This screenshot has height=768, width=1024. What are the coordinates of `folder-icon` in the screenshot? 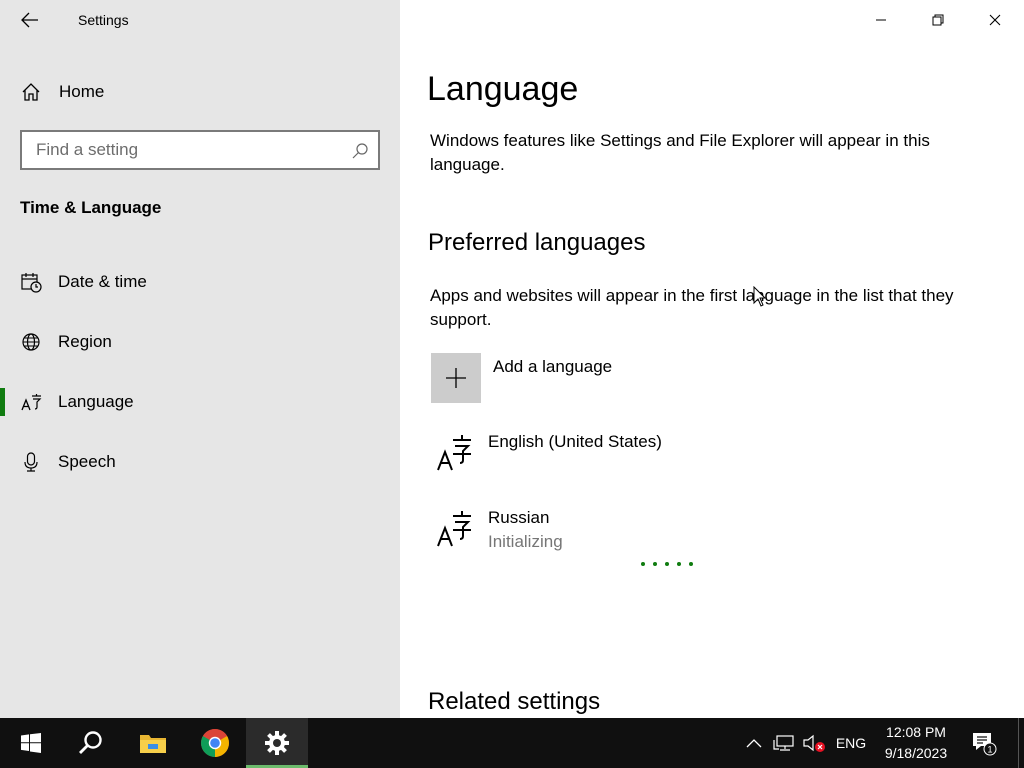 It's located at (153, 744).